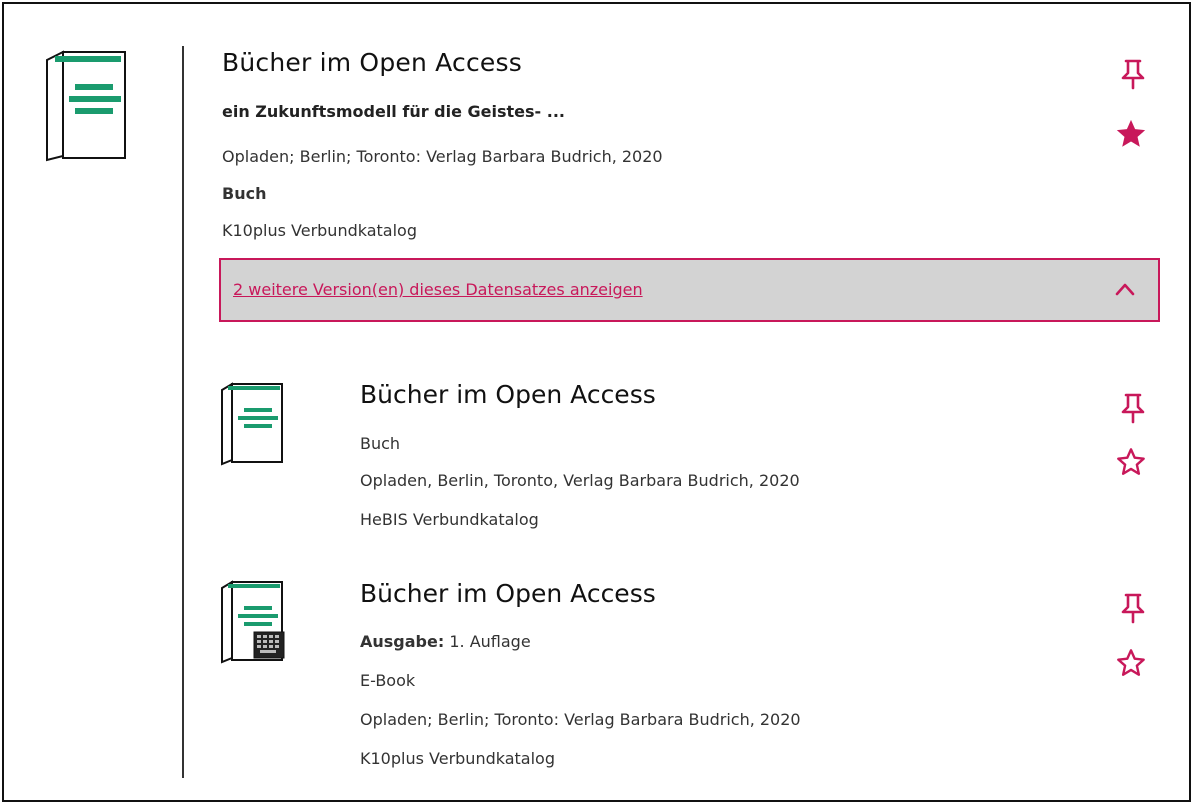  I want to click on version-source: HeBIS Verbundkatalog, so click(449, 519).